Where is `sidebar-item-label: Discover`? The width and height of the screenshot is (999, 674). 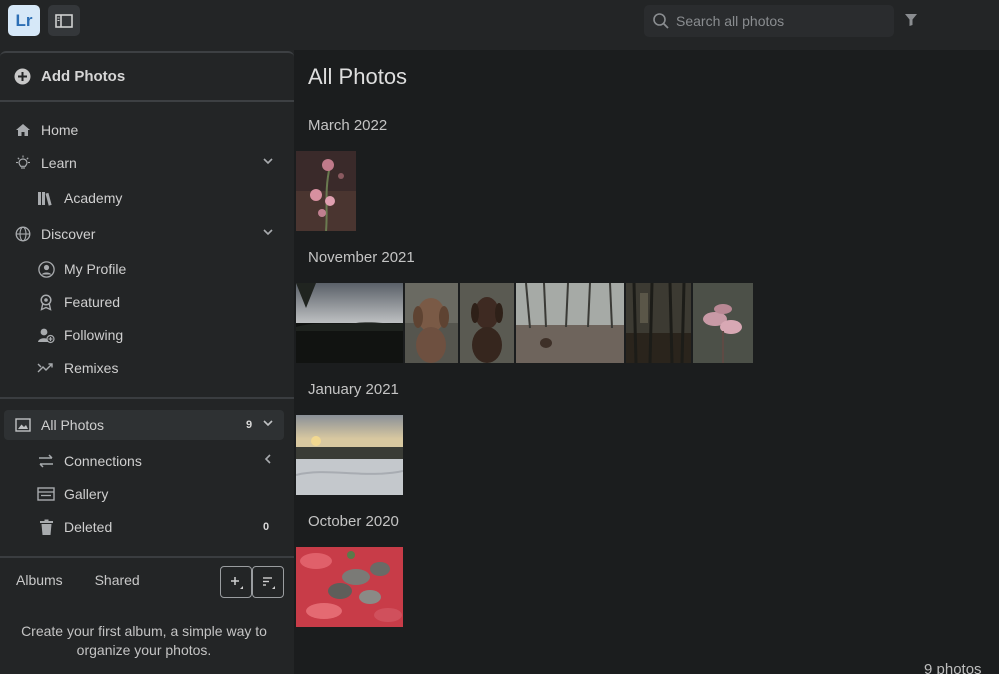
sidebar-item-label: Discover is located at coordinates (68, 234).